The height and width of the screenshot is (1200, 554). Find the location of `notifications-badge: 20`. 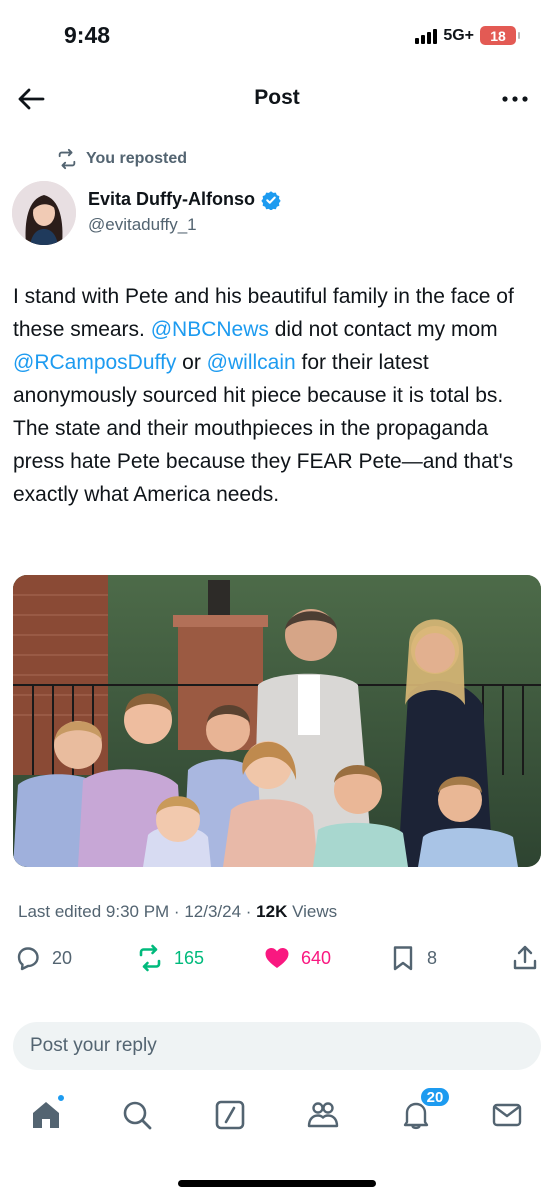

notifications-badge: 20 is located at coordinates (435, 1097).